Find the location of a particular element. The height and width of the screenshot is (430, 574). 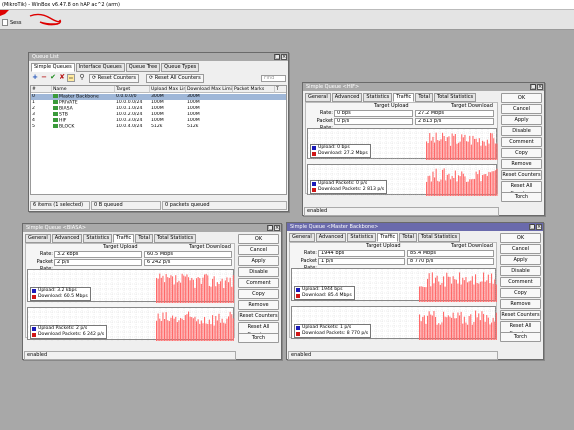

window-titlebar: Simple Queue <HIF> □ × is located at coordinates (423, 87).